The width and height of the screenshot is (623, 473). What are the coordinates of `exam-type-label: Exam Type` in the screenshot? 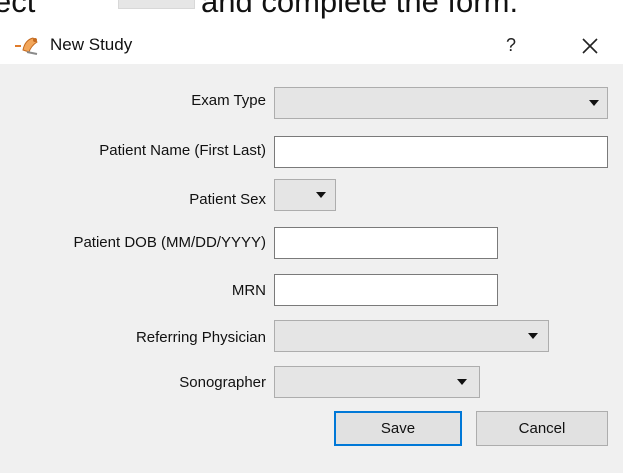 It's located at (228, 100).